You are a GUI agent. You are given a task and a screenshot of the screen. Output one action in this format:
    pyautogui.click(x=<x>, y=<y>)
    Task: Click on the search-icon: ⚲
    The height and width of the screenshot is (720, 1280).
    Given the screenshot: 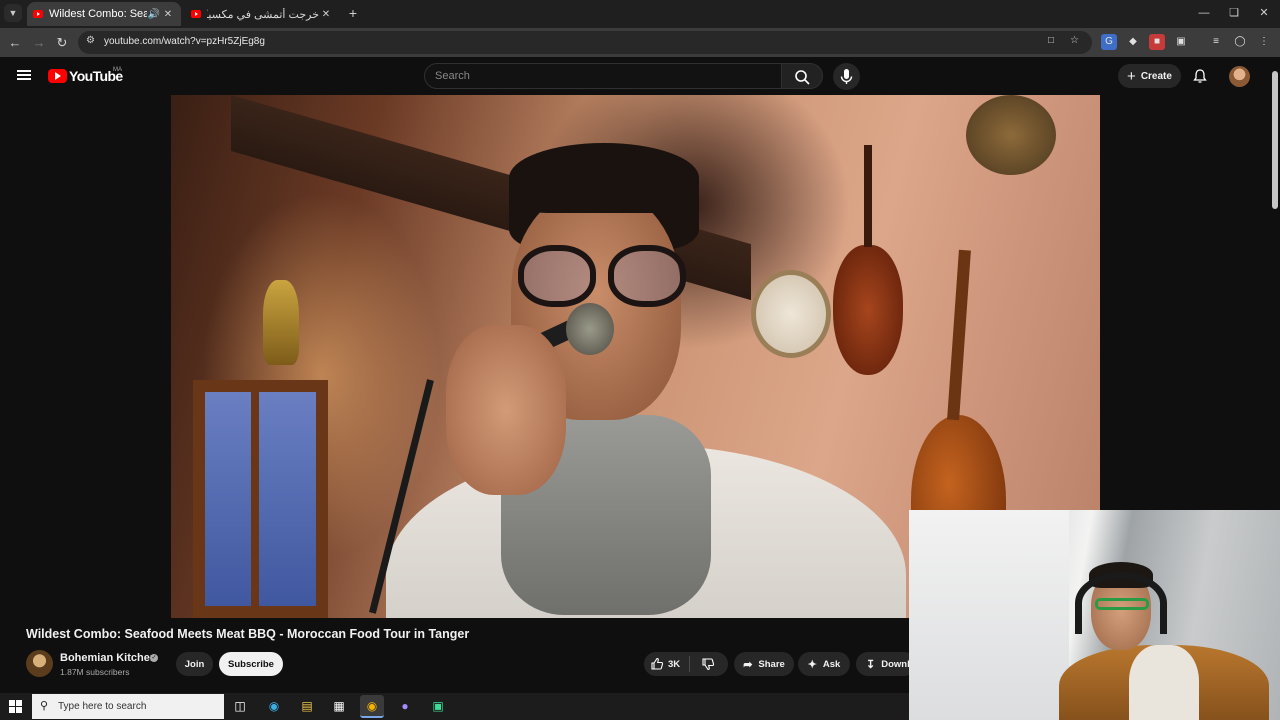 What is the action you would take?
    pyautogui.click(x=44, y=706)
    